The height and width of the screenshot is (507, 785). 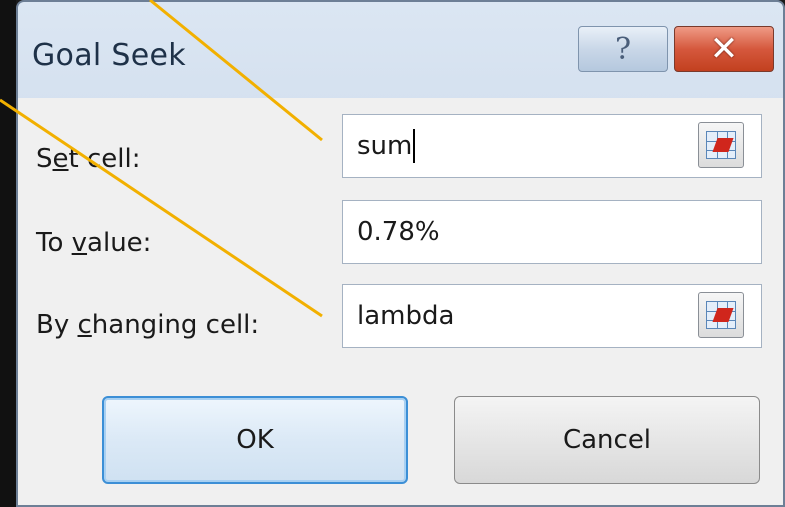 What do you see at coordinates (406, 316) in the screenshot?
I see `changing-cell-value: lambda` at bounding box center [406, 316].